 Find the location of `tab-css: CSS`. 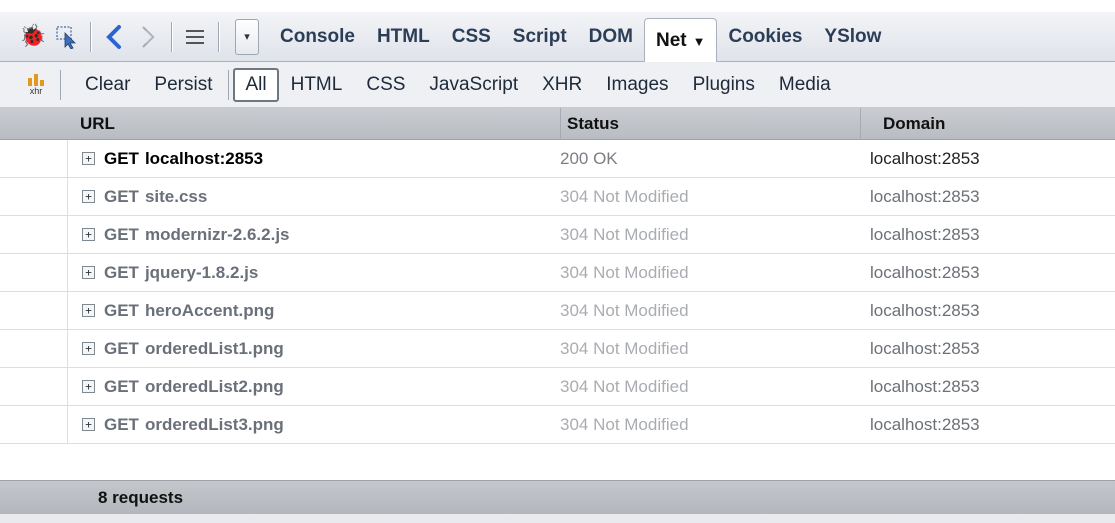

tab-css: CSS is located at coordinates (471, 37).